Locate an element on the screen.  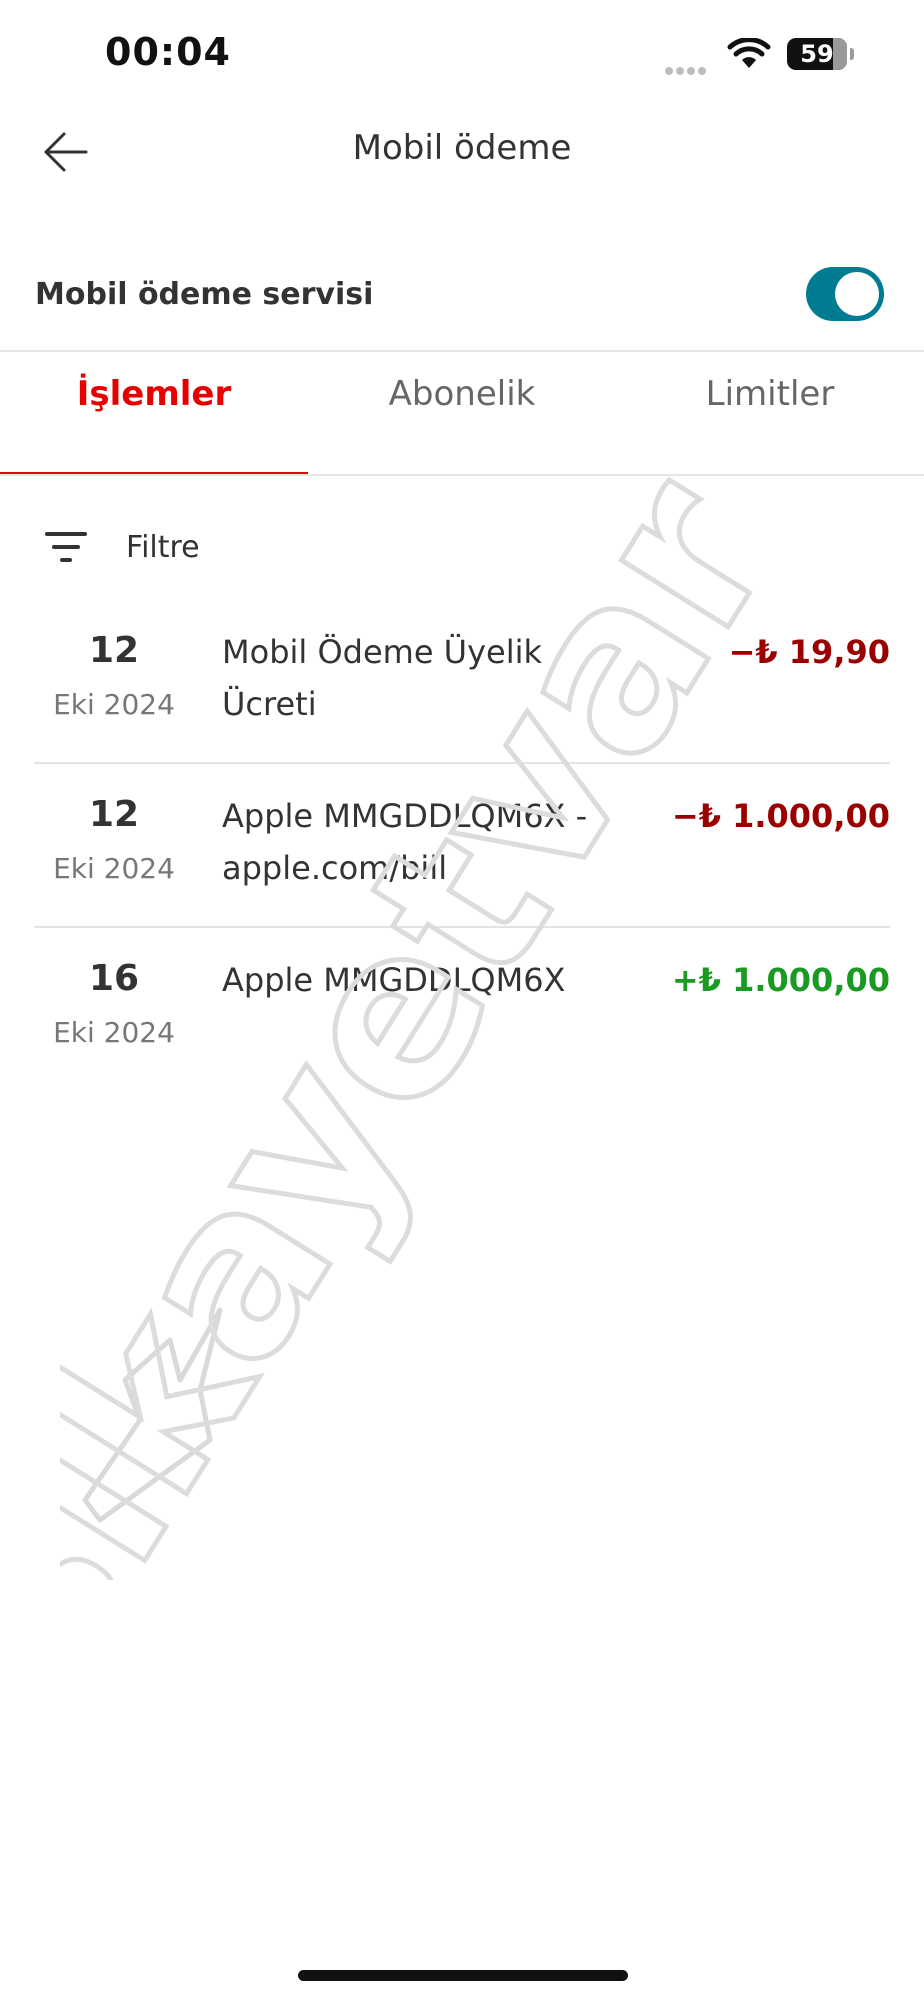
tab-transactions: İşlemler is located at coordinates (154, 412).